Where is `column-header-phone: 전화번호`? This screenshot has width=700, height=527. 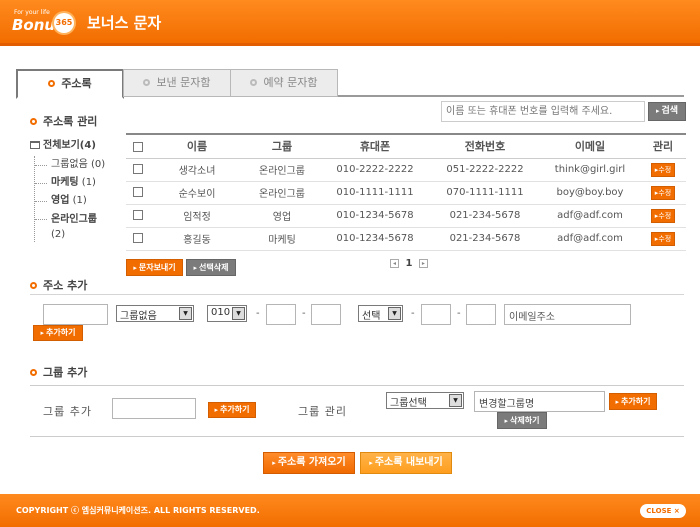
column-header-phone: 전화번호 is located at coordinates (485, 147).